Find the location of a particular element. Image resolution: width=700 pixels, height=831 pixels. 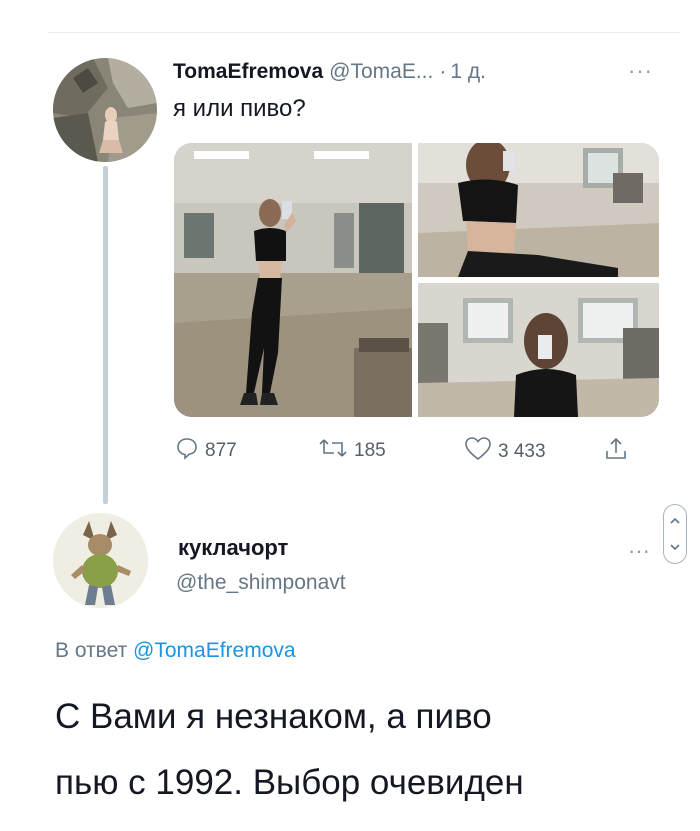

reply-text-line-1: С Вами я незнаком, а пиво is located at coordinates (273, 716).